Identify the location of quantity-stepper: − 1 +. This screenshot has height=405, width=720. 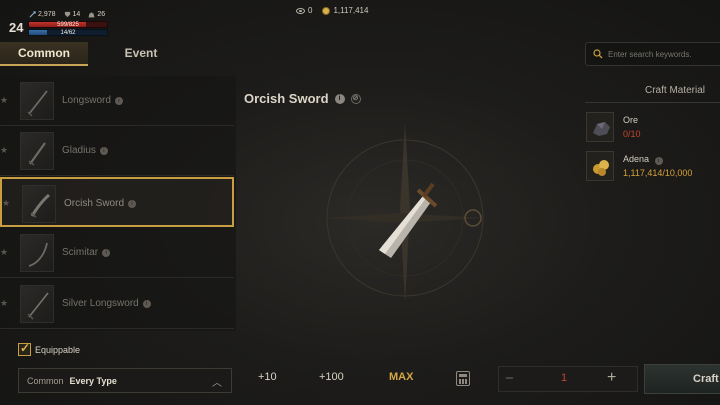
(568, 379).